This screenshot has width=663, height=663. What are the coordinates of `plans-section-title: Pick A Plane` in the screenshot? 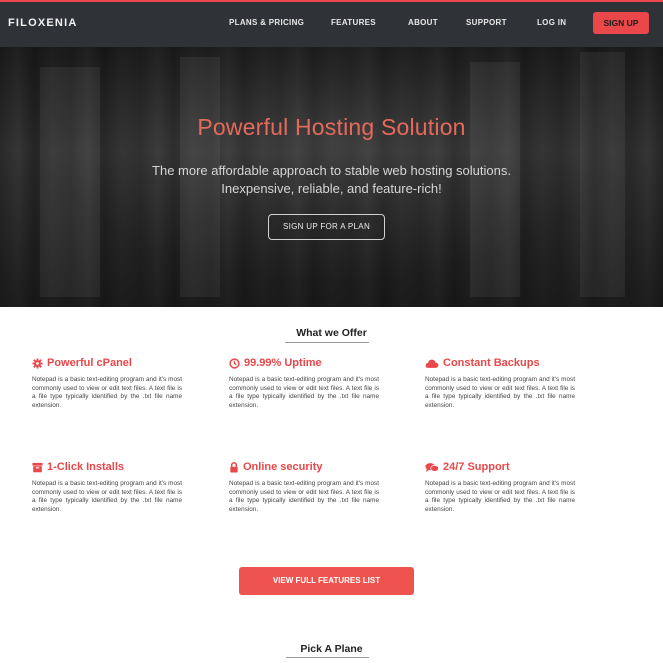 It's located at (331, 649).